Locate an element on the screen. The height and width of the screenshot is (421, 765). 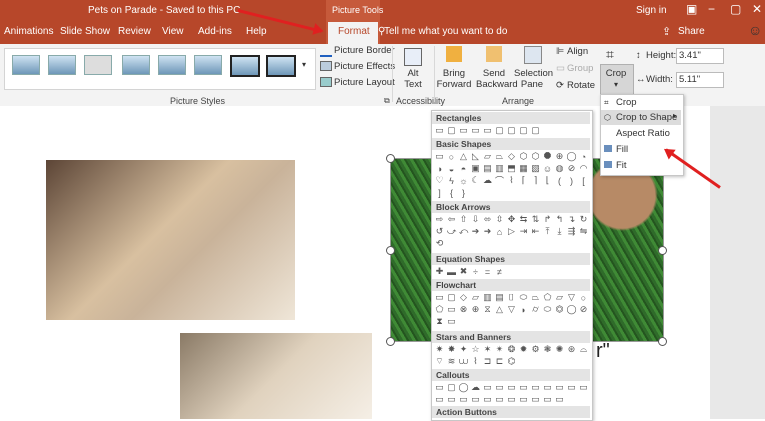
align-button: Align is located at coordinates (577, 51).